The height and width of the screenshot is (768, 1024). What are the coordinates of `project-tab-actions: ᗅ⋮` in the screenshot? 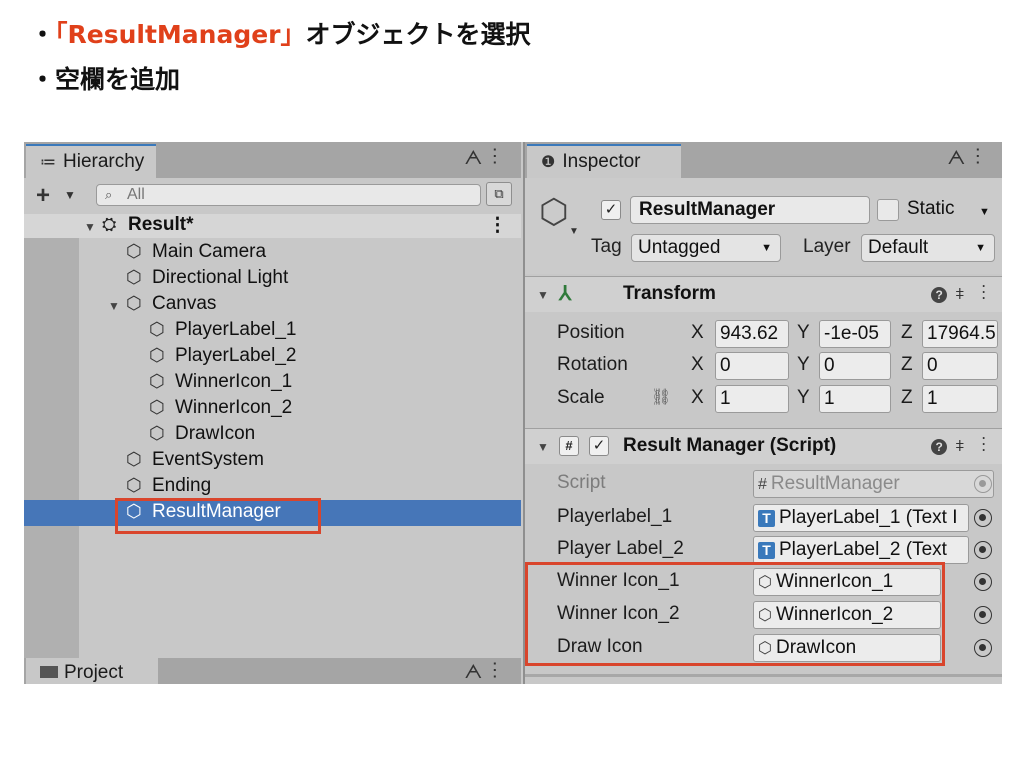 It's located at (485, 673).